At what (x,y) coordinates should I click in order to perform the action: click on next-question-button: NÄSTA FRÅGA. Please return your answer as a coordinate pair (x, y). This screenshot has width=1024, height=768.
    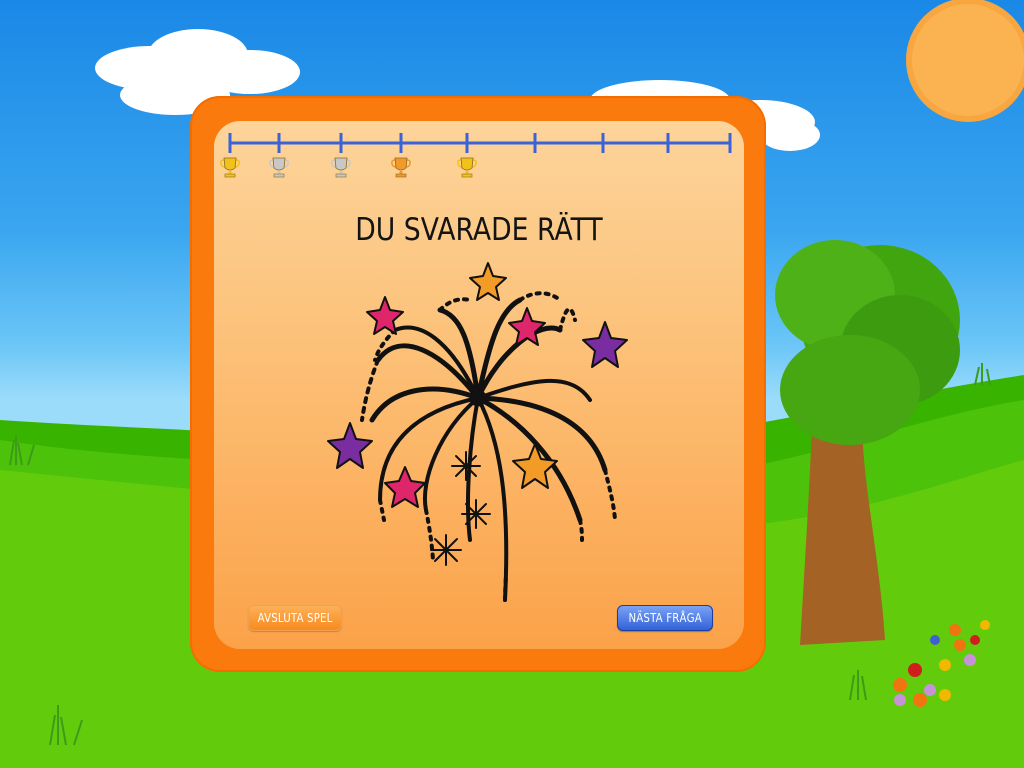
    Looking at the image, I should click on (665, 618).